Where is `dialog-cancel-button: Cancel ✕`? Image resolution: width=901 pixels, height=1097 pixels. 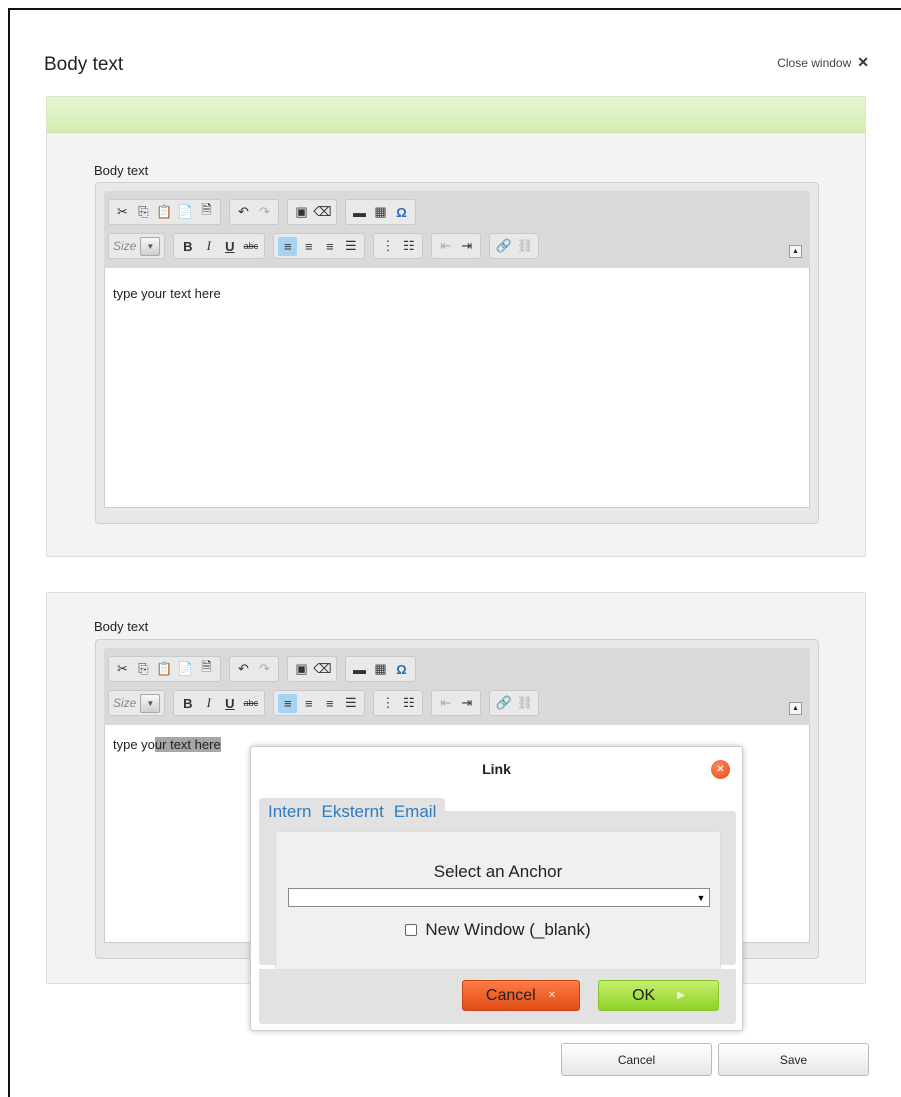 dialog-cancel-button: Cancel ✕ is located at coordinates (521, 995).